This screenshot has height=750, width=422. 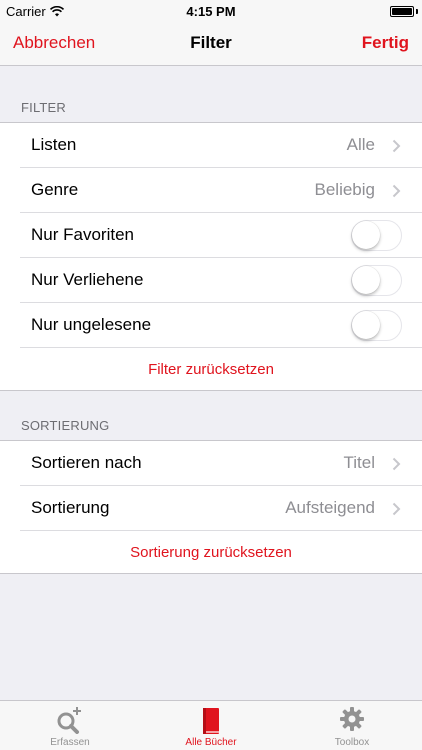 What do you see at coordinates (91, 324) in the screenshot?
I see `unread-label: Nur ungelesene` at bounding box center [91, 324].